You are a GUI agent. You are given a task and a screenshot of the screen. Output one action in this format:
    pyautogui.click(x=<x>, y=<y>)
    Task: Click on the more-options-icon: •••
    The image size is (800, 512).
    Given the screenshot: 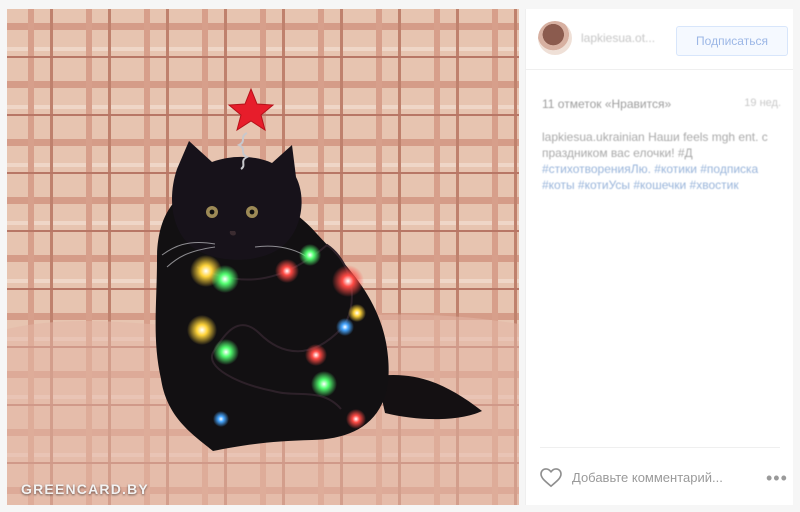 What is the action you would take?
    pyautogui.click(x=777, y=478)
    